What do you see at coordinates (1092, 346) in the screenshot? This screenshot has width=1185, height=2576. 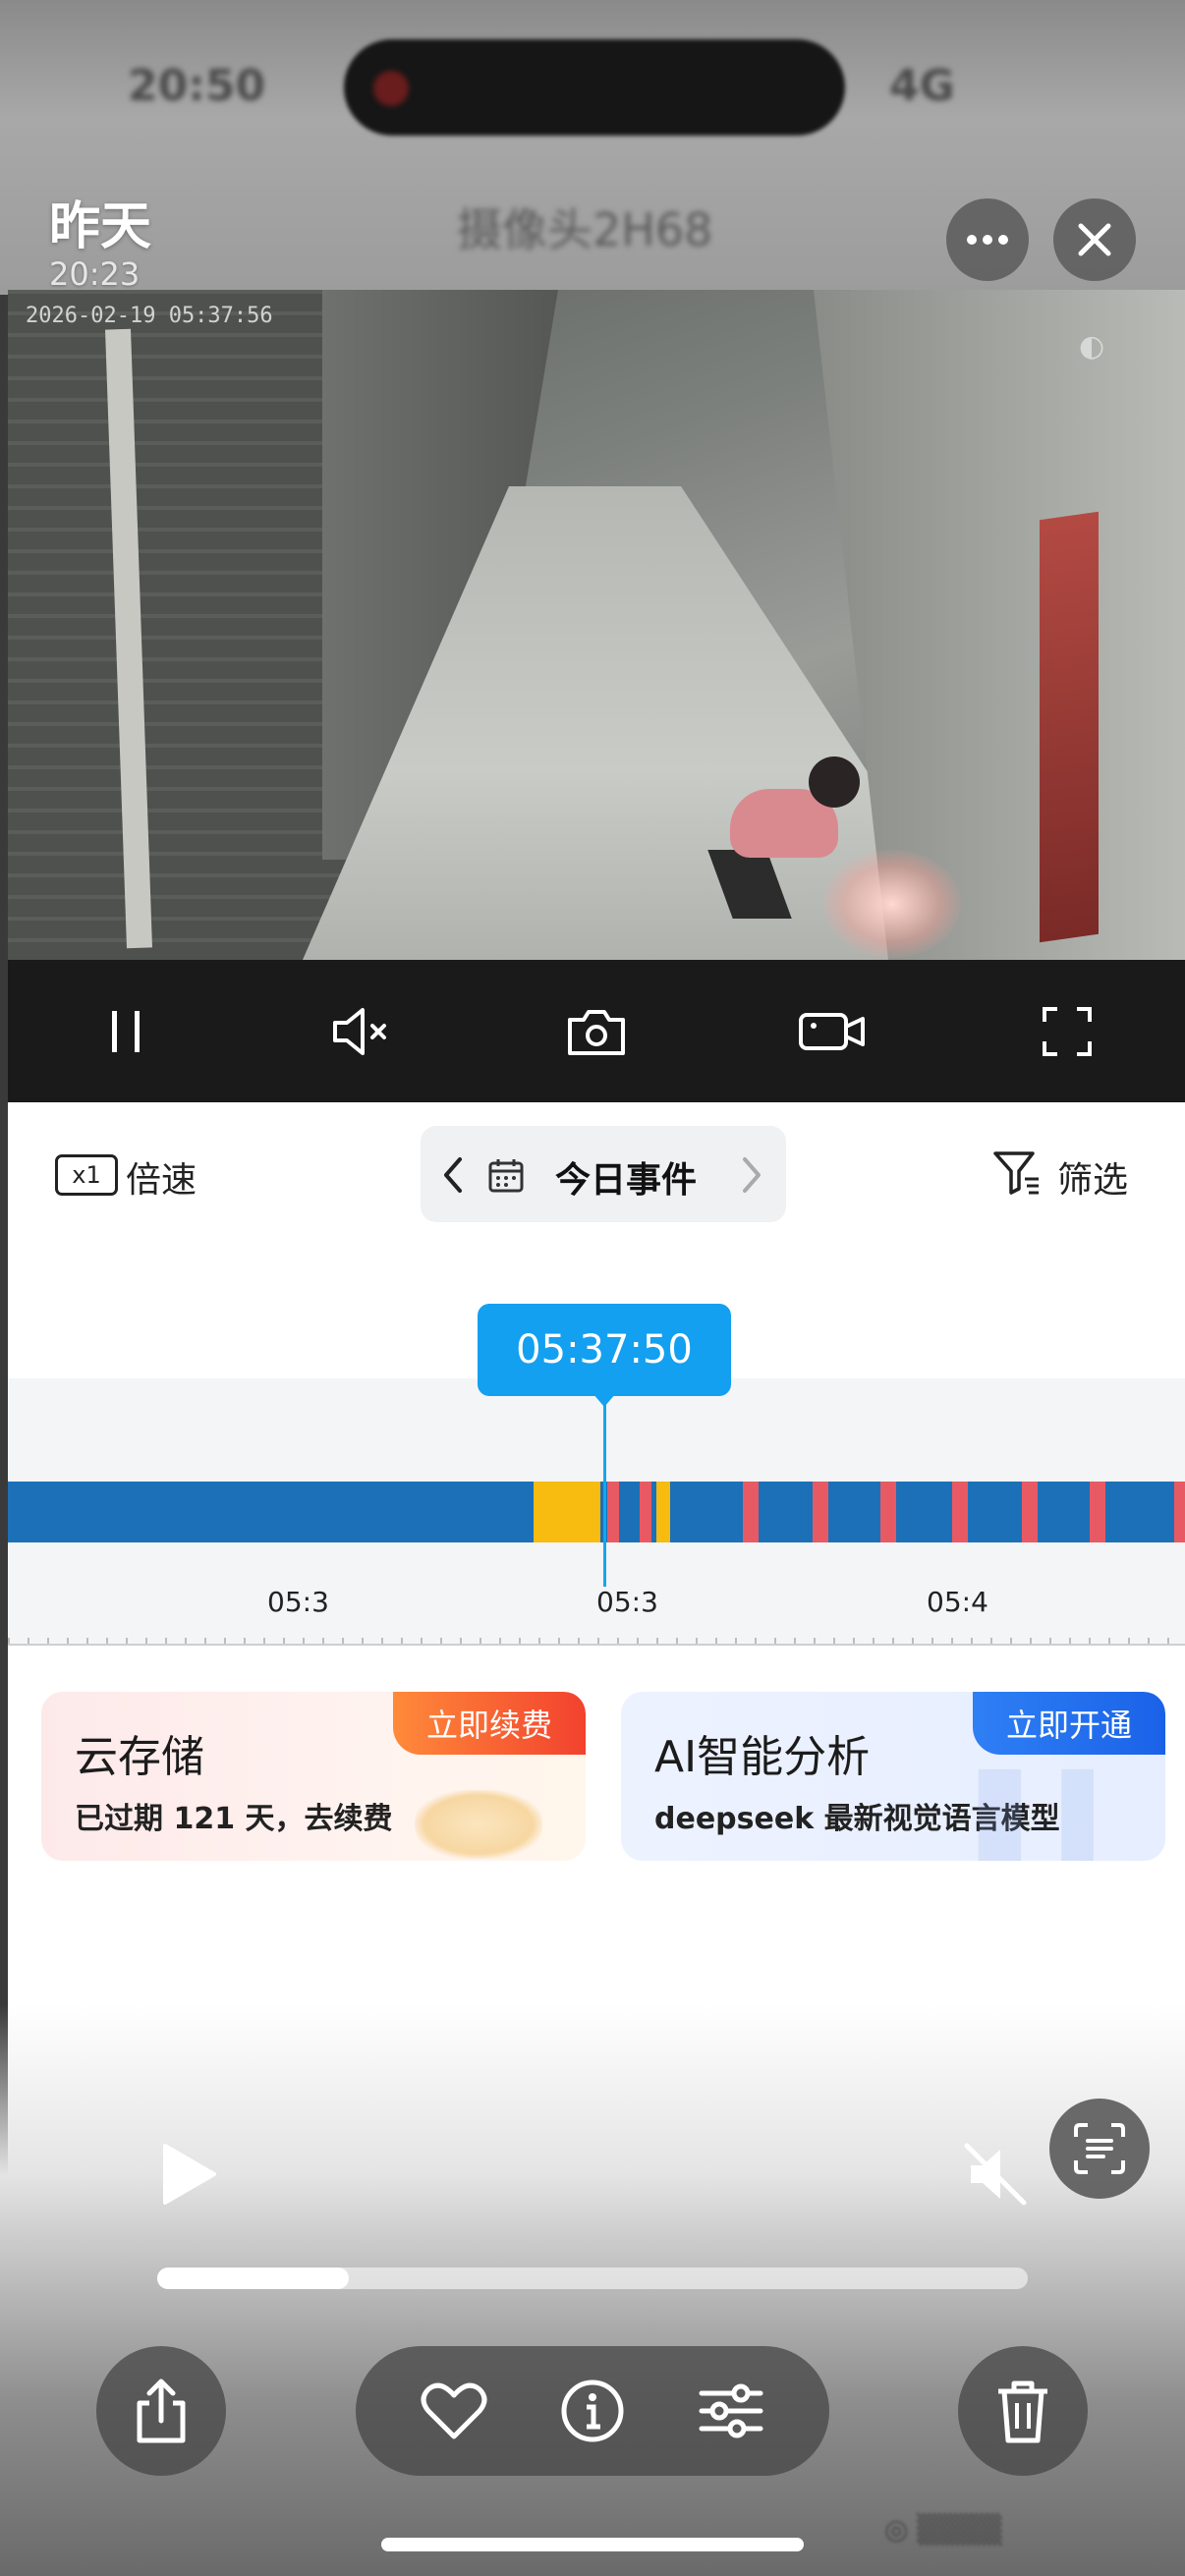 I see `camera-brand-logo: ◐` at bounding box center [1092, 346].